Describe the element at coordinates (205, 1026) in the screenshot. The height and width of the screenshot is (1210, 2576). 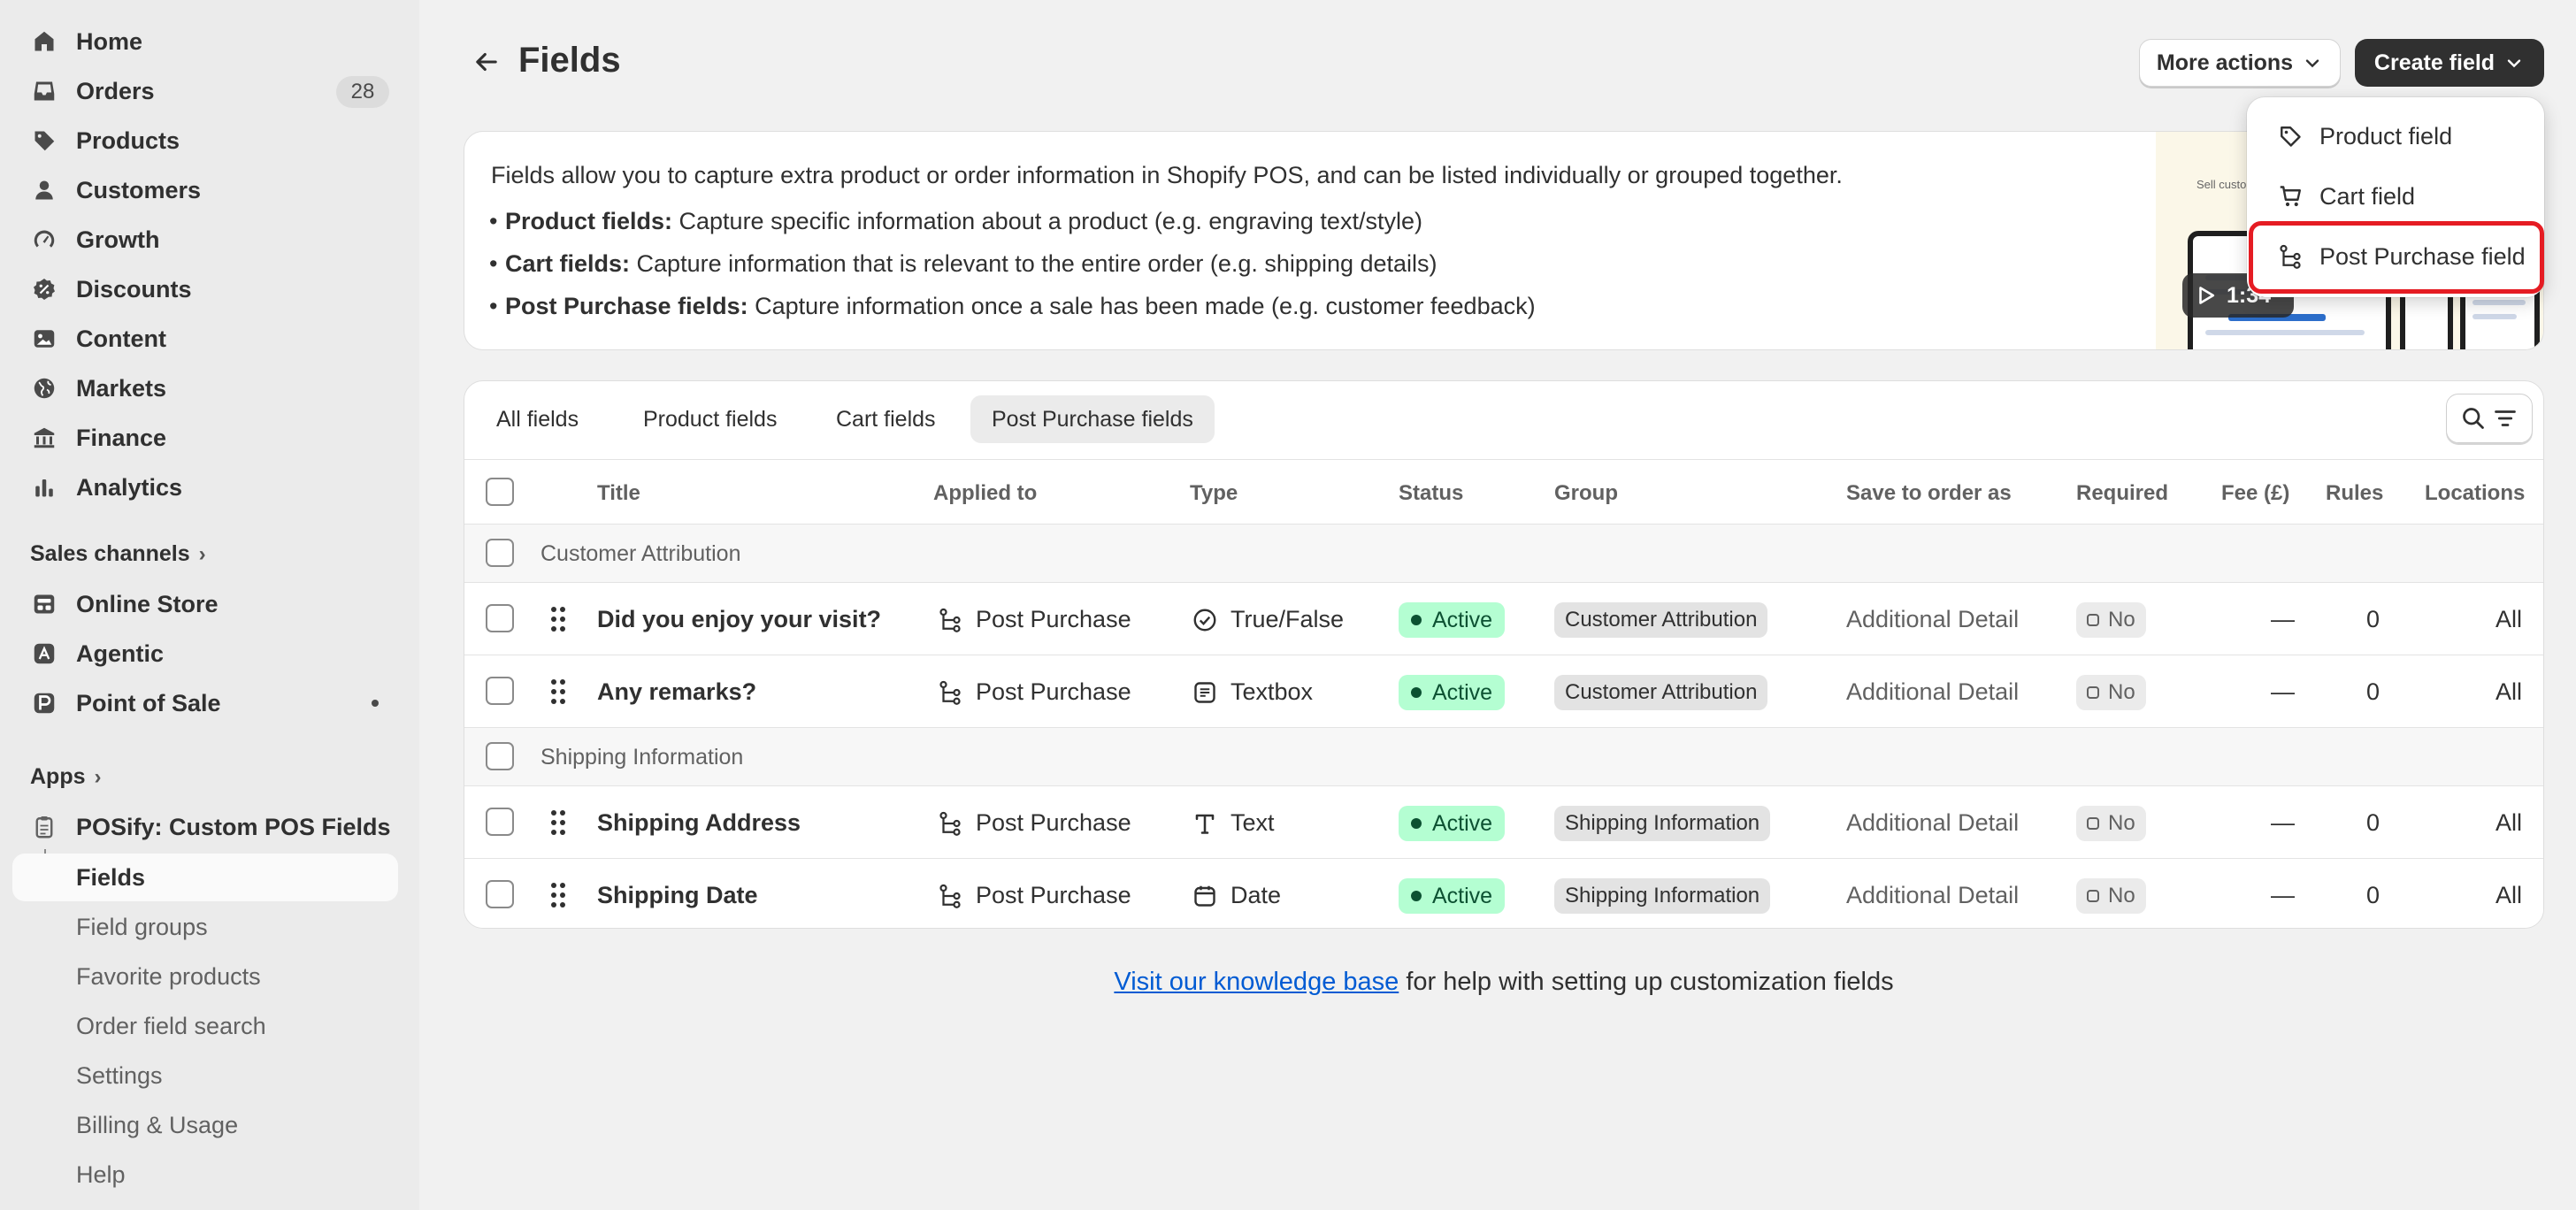
I see `sidebar-subitem-order-field-search: Order field search` at that location.